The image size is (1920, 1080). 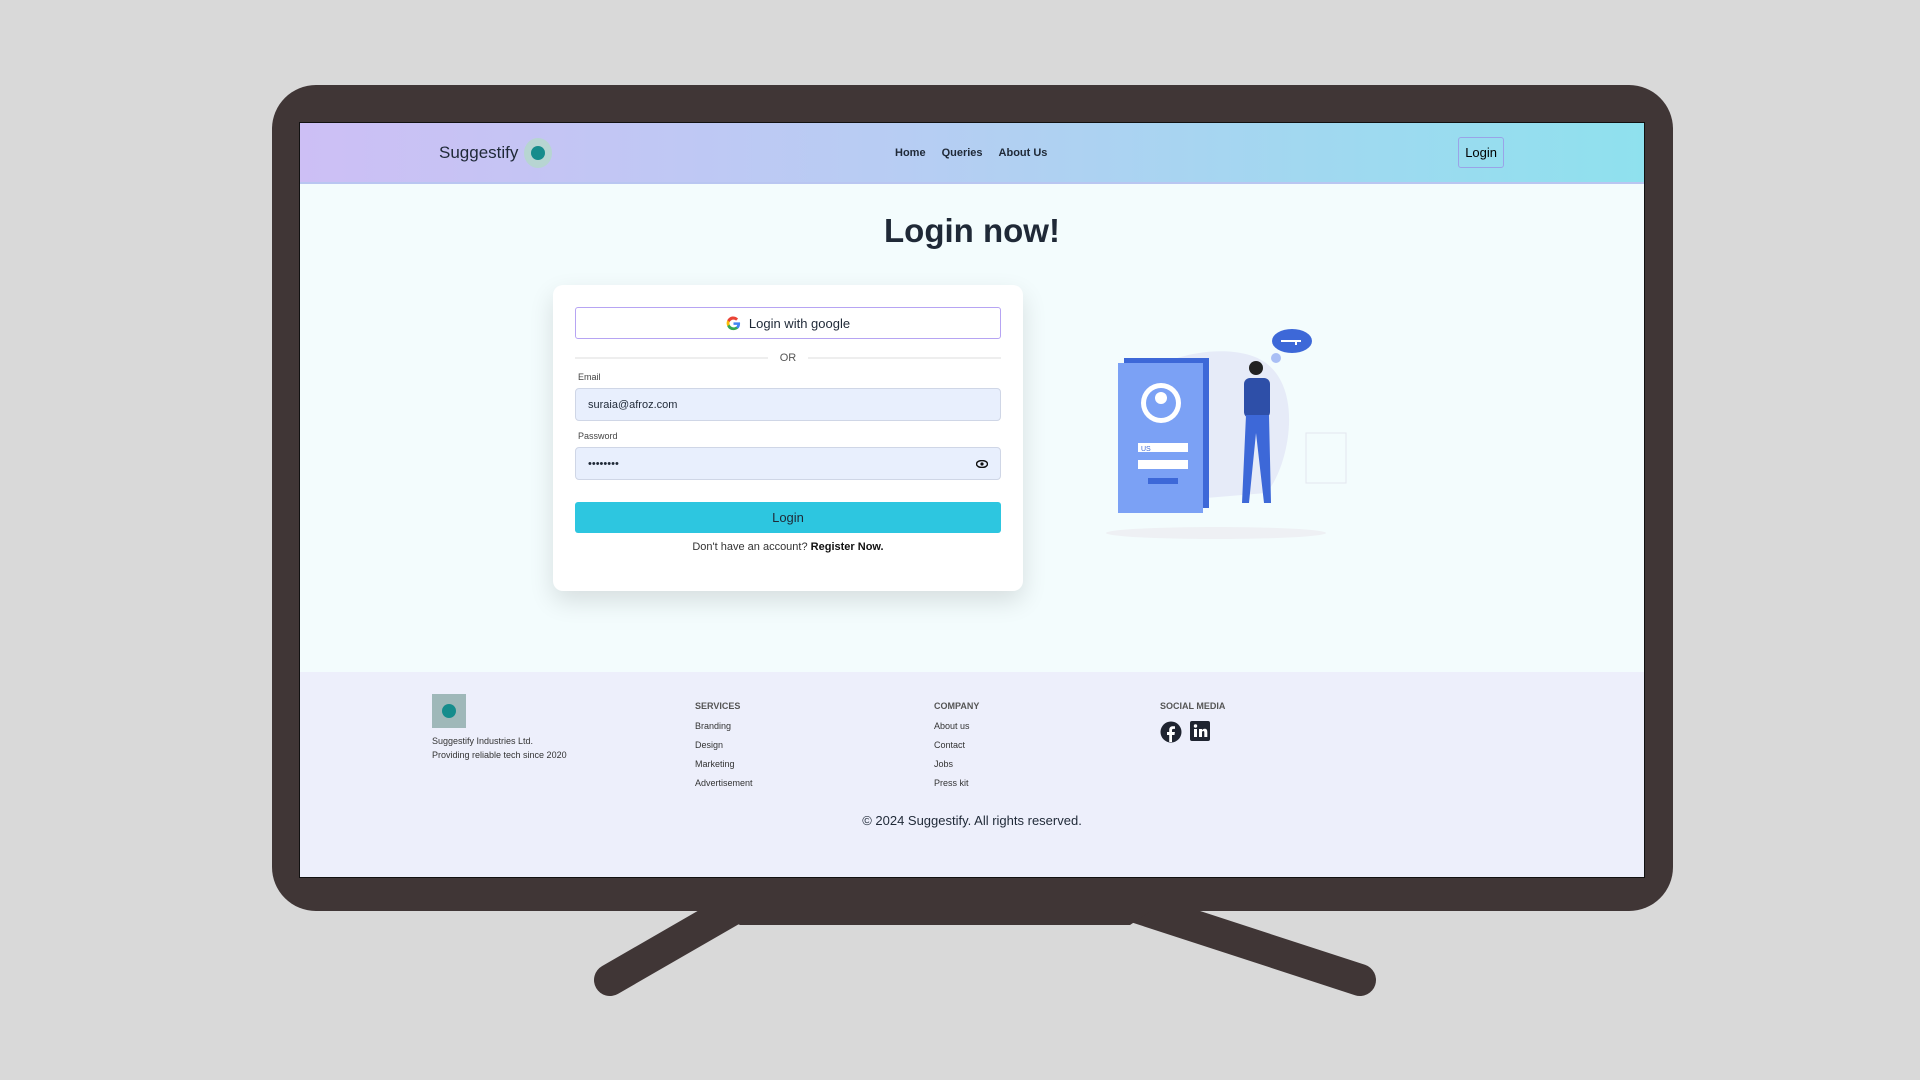 I want to click on footer-link-contact: Contact, so click(x=956, y=745).